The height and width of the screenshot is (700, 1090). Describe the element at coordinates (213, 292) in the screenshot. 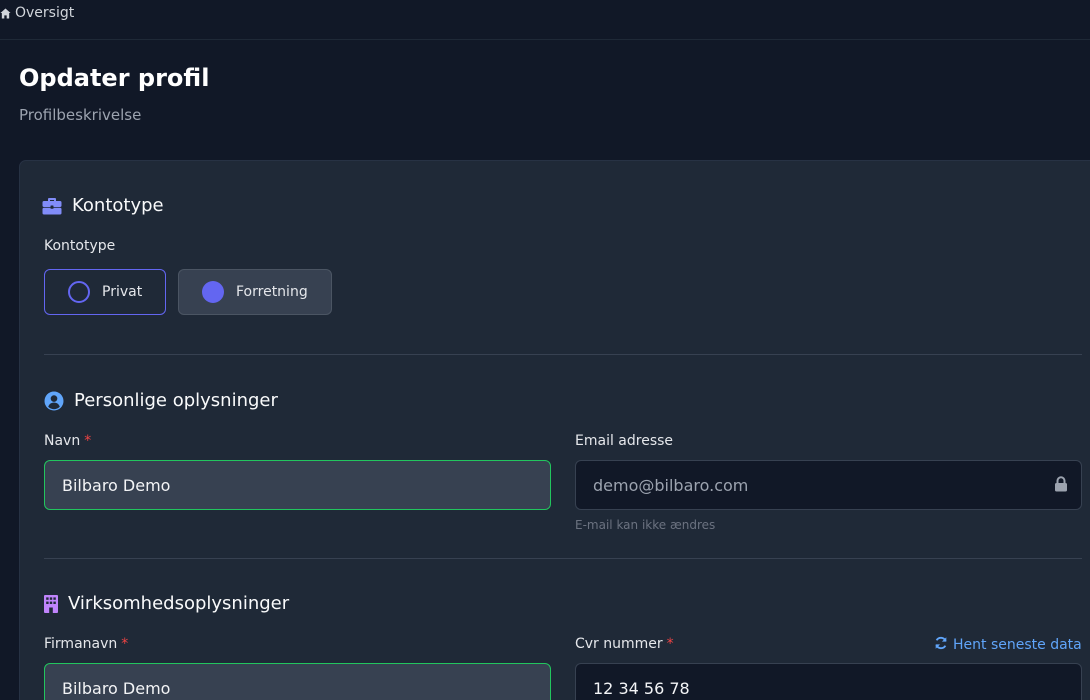

I see `radio-checked-icon` at that location.